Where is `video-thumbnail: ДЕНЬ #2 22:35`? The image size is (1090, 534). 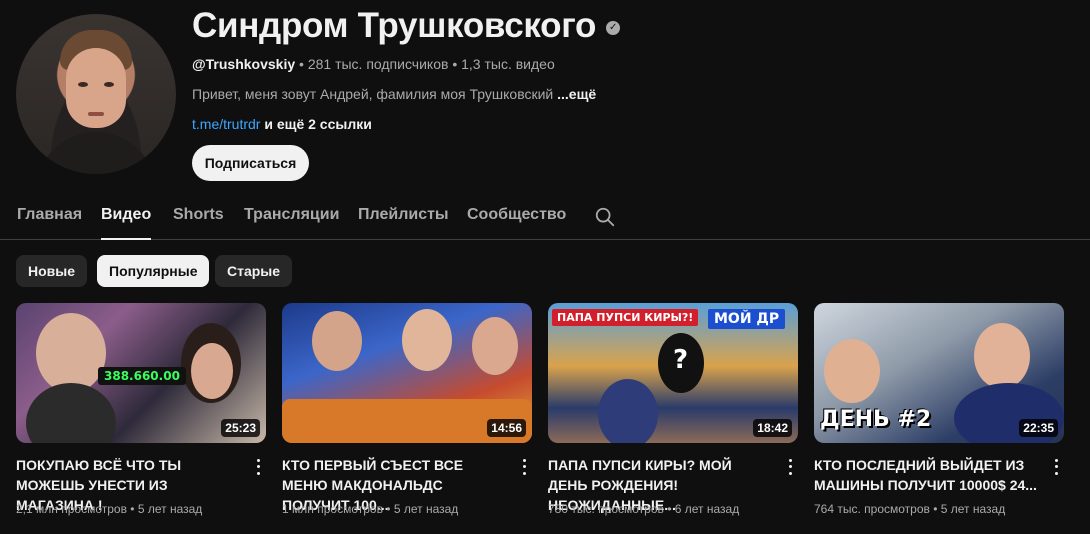
video-thumbnail: ДЕНЬ #2 22:35 is located at coordinates (939, 373).